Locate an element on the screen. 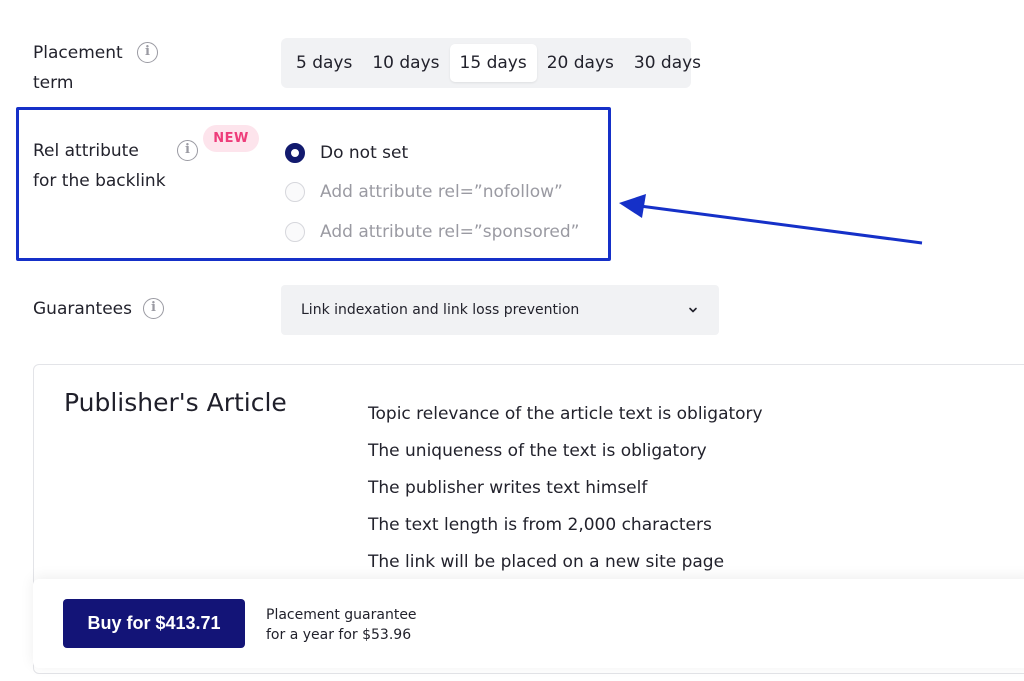 The height and width of the screenshot is (681, 1024). rel-attribute-info-icon: i is located at coordinates (187, 150).